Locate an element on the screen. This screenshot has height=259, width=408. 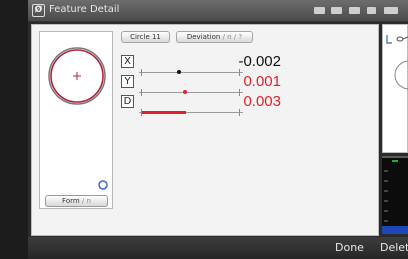
deviation-marker-x is located at coordinates (179, 72).